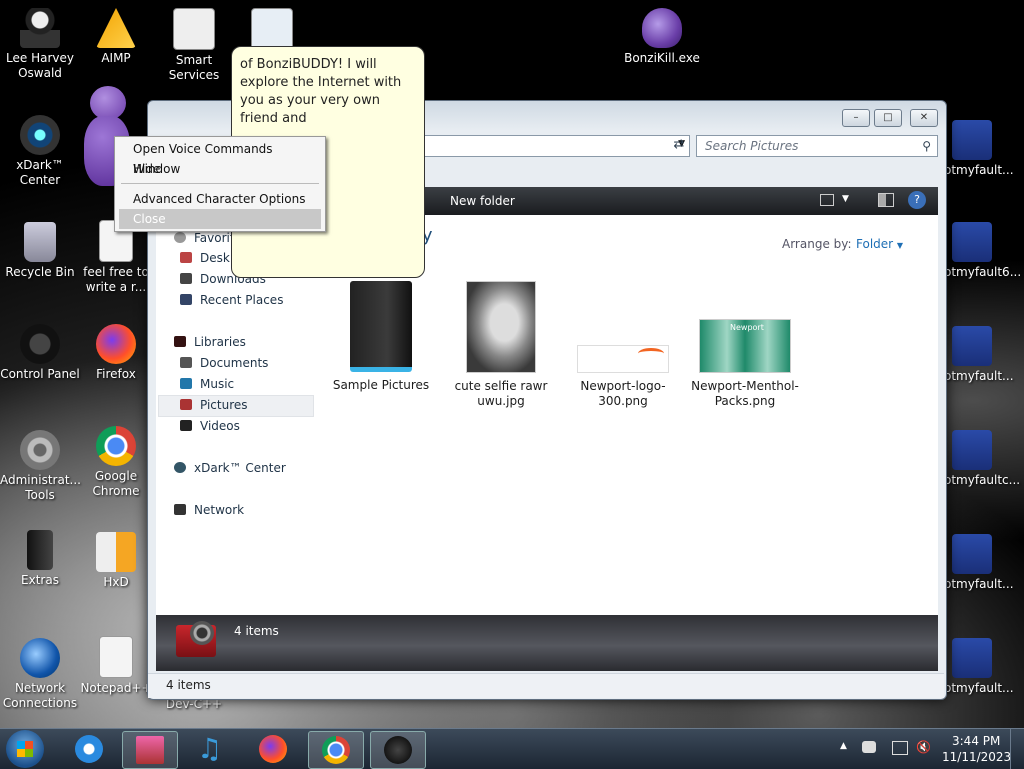 Image resolution: width=1024 pixels, height=769 pixels. Describe the element at coordinates (926, 146) in the screenshot. I see `search-icon: ⚲` at that location.